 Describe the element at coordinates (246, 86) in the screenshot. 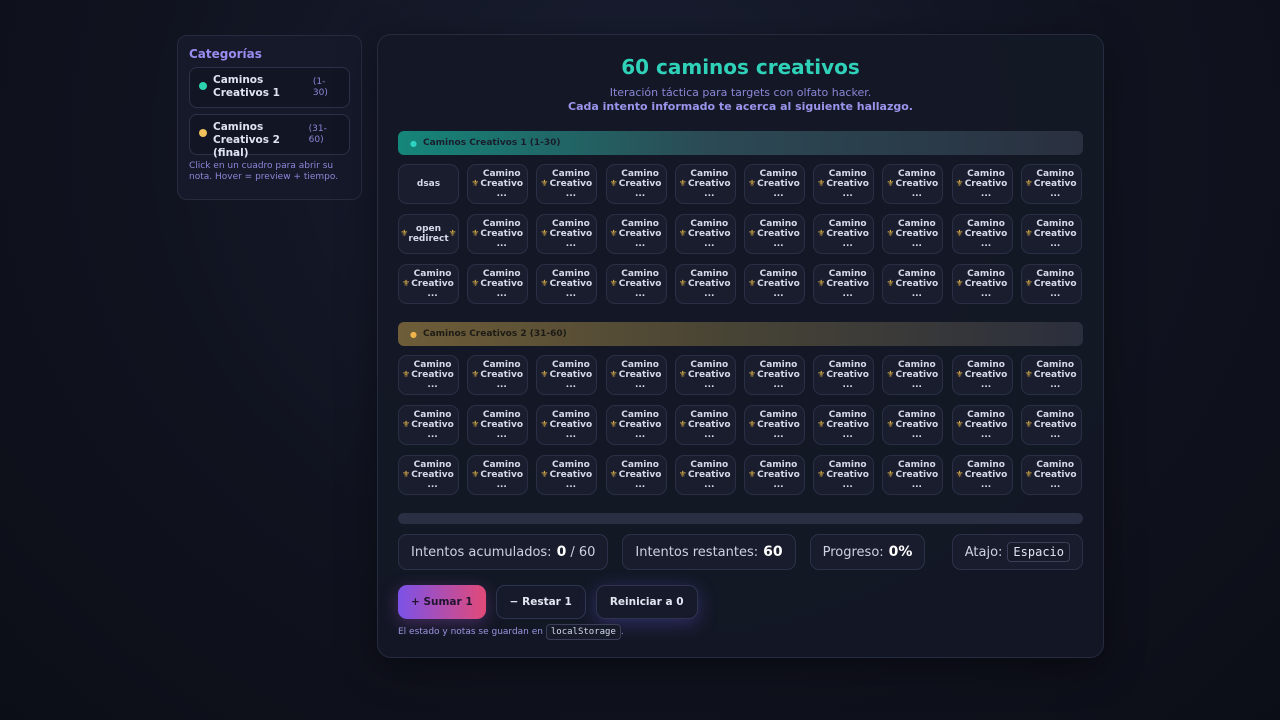

I see `category-name: Caminos Creativos 1` at that location.